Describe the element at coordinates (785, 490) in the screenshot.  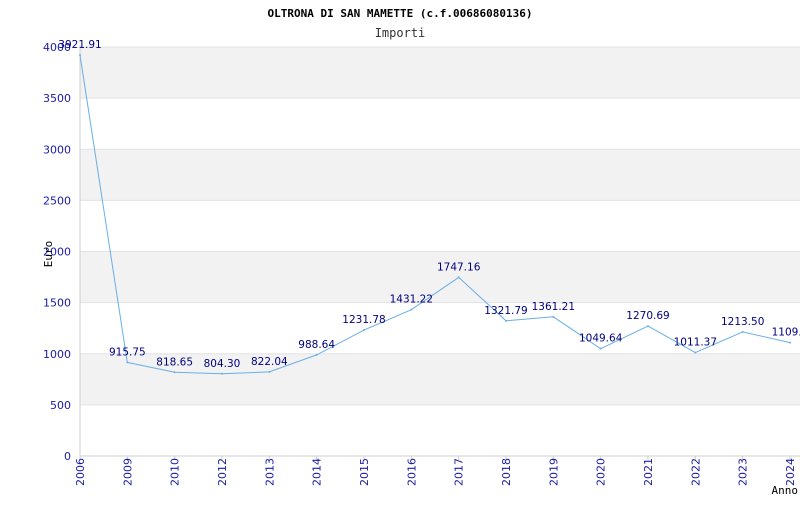
I see `x-axis-label: Anno` at that location.